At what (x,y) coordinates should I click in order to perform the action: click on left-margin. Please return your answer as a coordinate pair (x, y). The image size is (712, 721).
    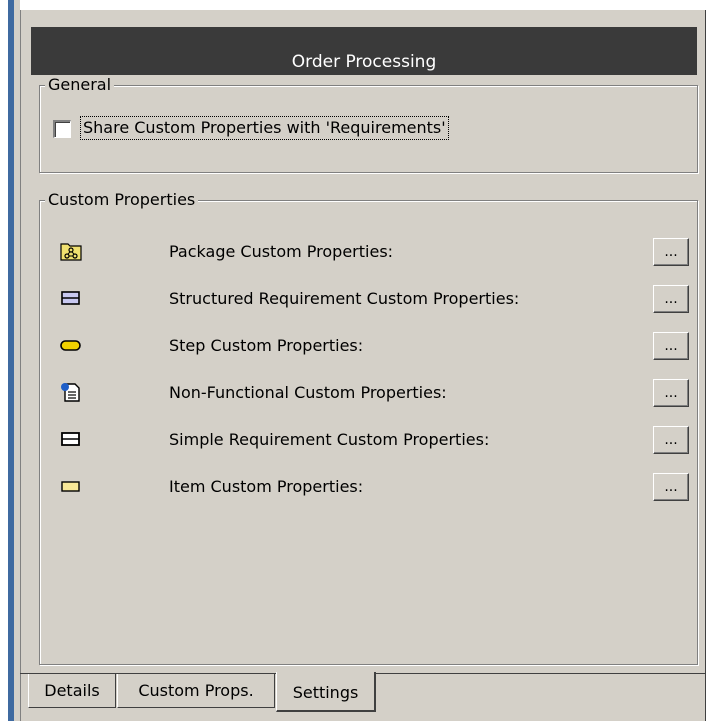
    Looking at the image, I should click on (4, 360).